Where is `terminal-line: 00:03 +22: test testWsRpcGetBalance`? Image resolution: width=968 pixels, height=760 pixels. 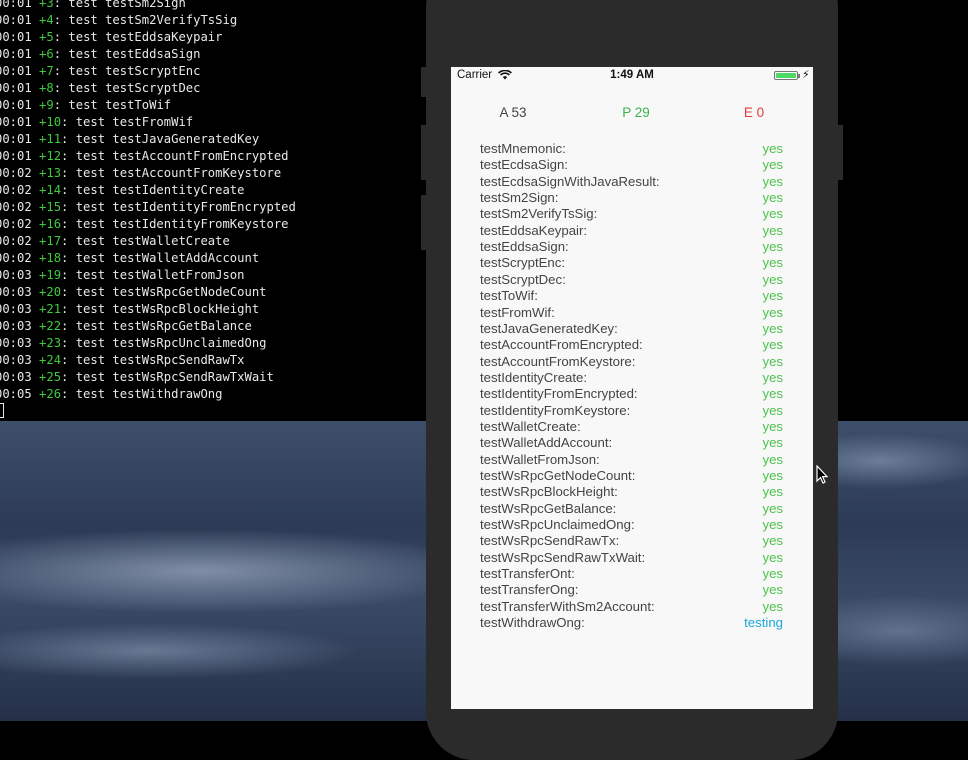 terminal-line: 00:03 +22: test testWsRpcGetBalance is located at coordinates (126, 326).